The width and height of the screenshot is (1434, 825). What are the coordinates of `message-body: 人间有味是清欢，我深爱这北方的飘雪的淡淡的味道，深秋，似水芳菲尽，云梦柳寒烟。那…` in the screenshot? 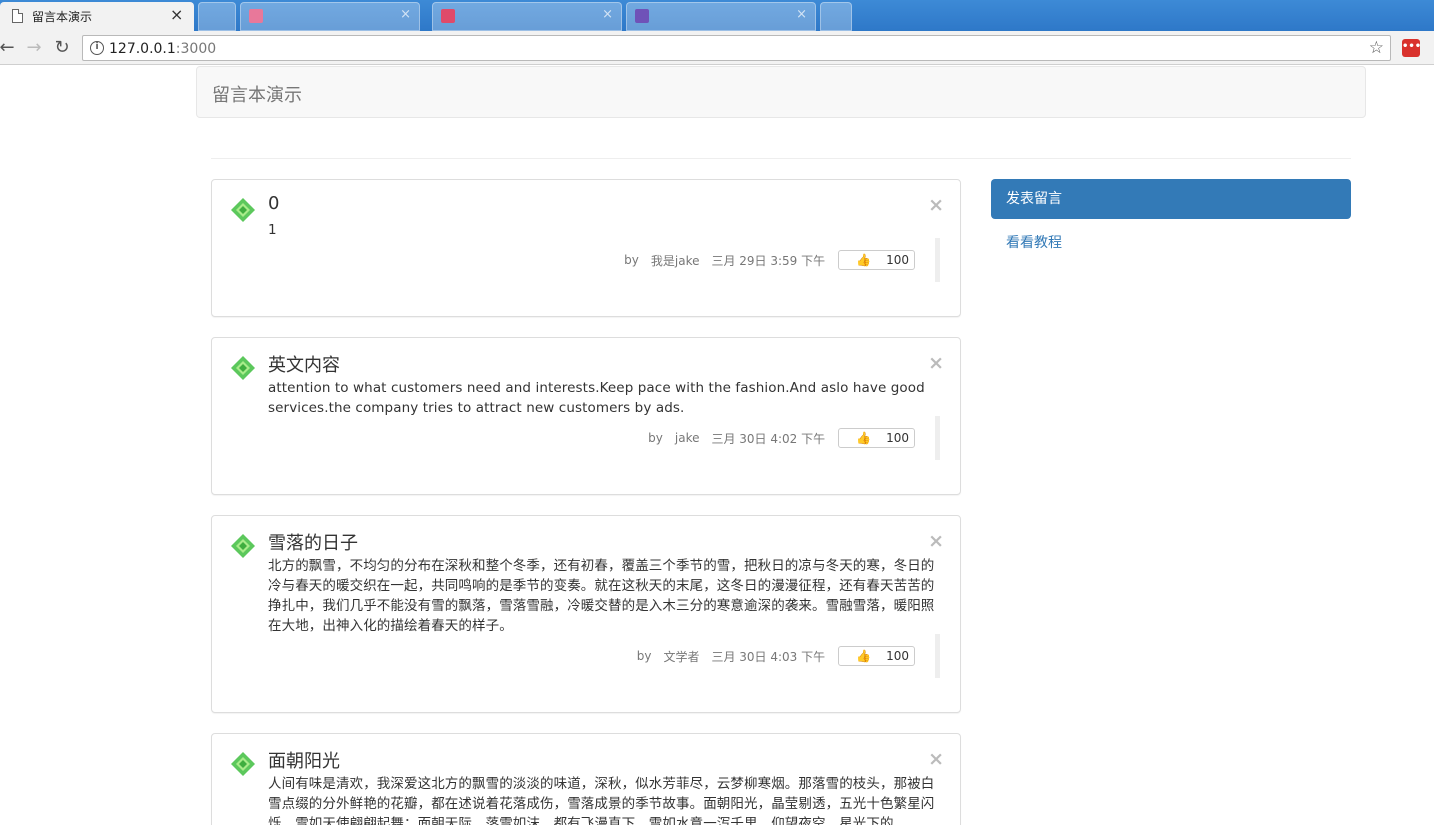 It's located at (601, 800).